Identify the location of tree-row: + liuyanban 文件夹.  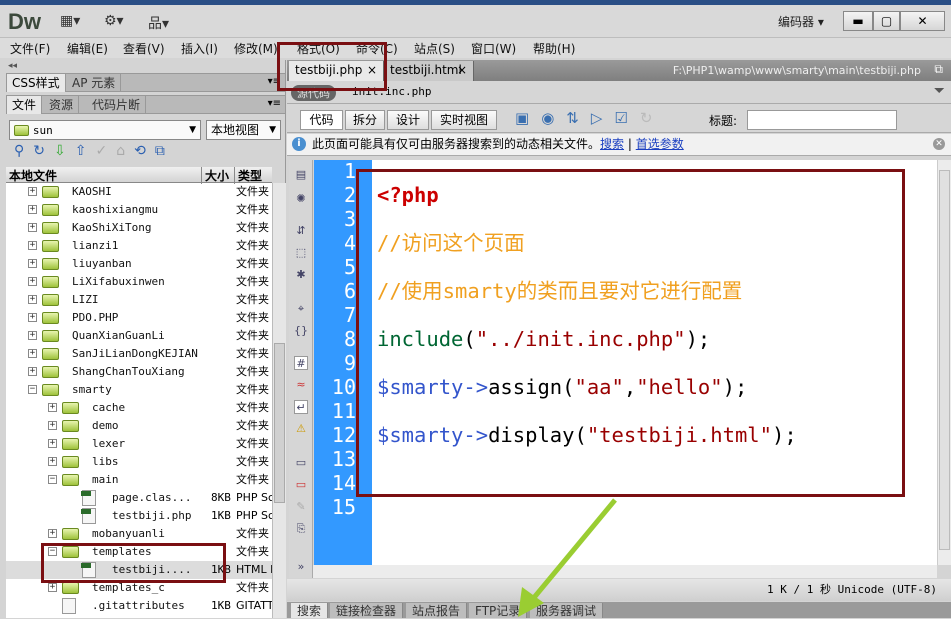
(139, 264).